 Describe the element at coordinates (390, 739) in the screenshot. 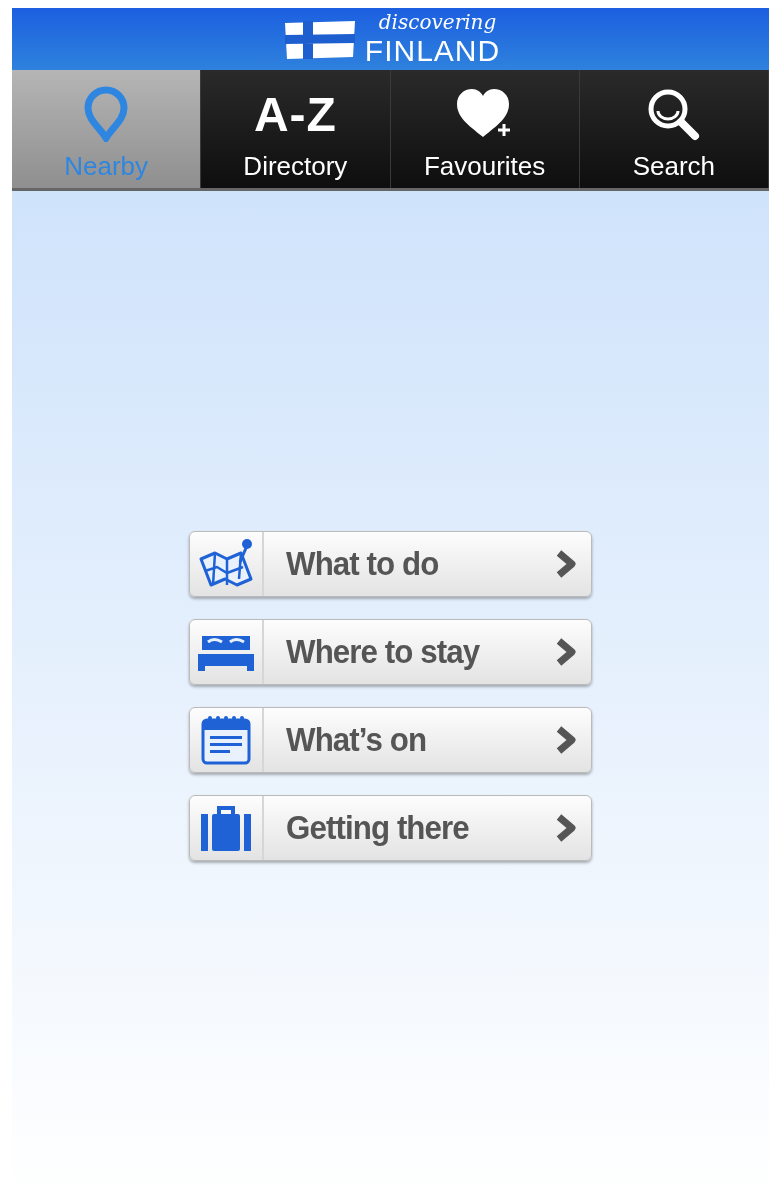

I see `menu-button: What’s on` at that location.